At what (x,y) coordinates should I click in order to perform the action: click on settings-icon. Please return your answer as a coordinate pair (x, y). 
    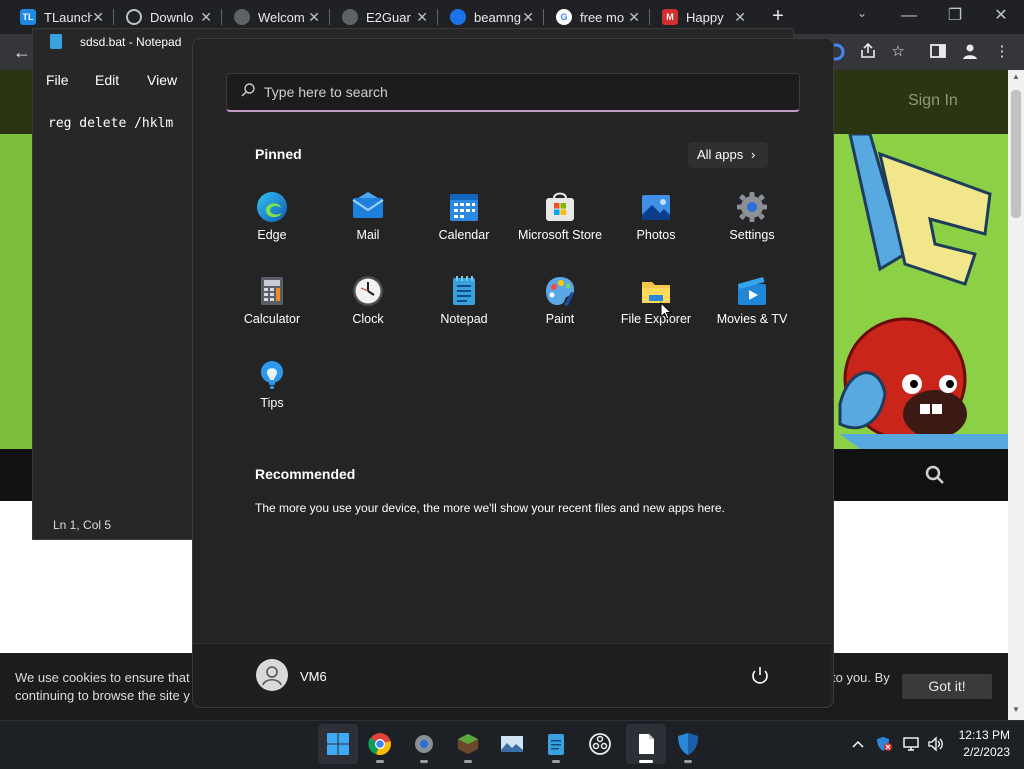
    Looking at the image, I should click on (424, 744).